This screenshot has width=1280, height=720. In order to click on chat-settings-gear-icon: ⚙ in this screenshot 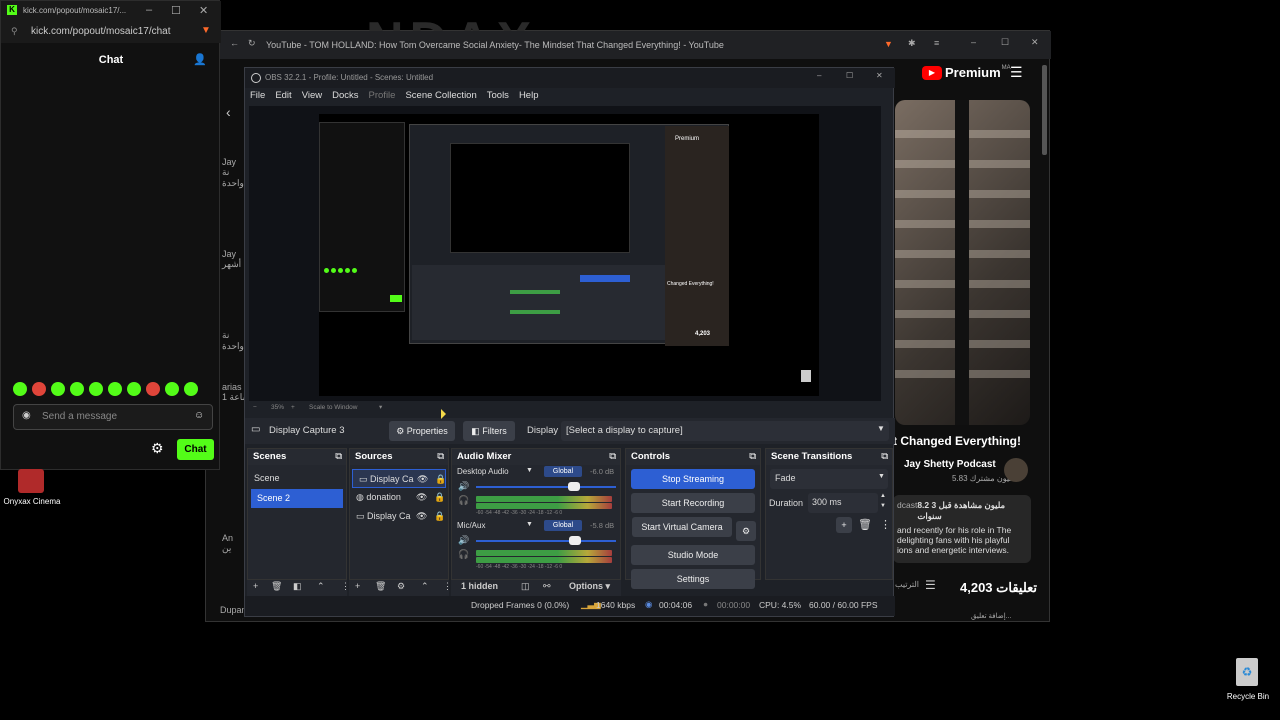, I will do `click(157, 448)`.